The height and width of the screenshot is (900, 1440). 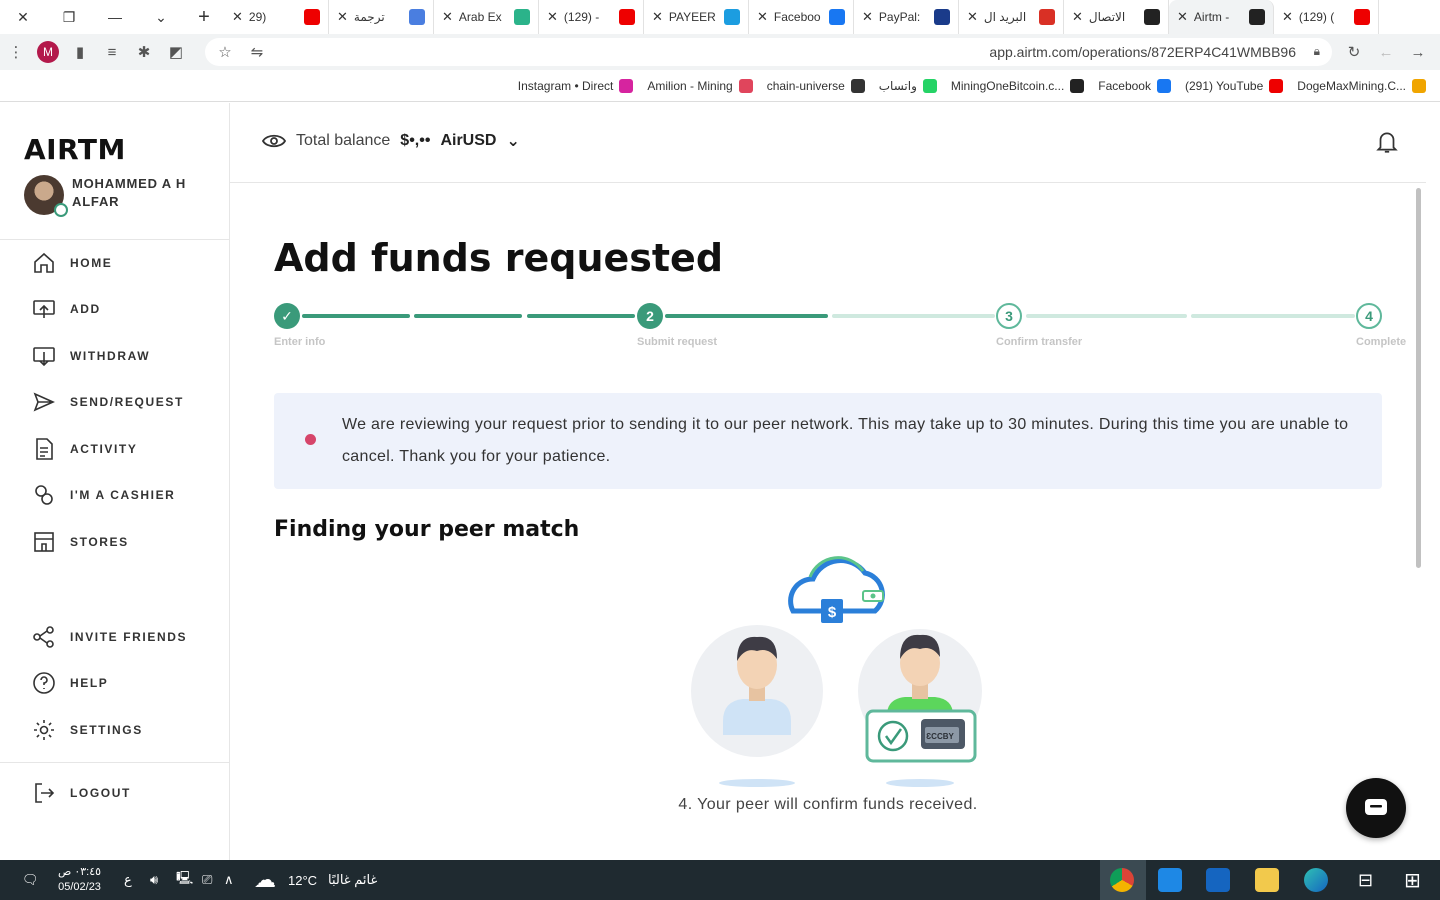 I want to click on weather-icon: ☁, so click(x=265, y=880).